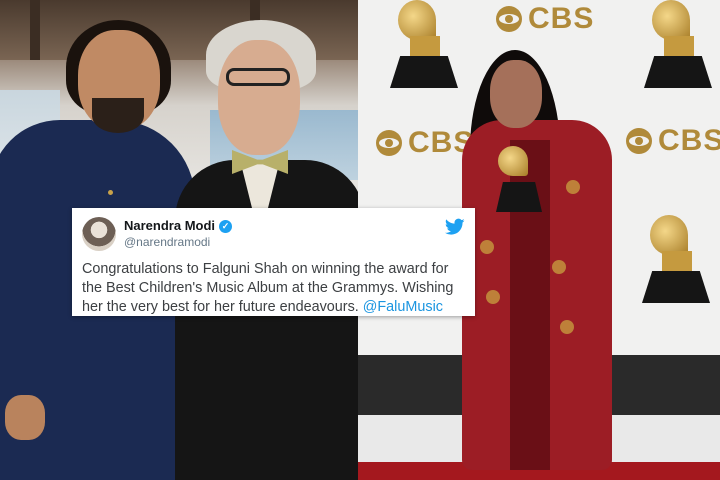 The height and width of the screenshot is (480, 720). I want to click on avatar, so click(99, 234).